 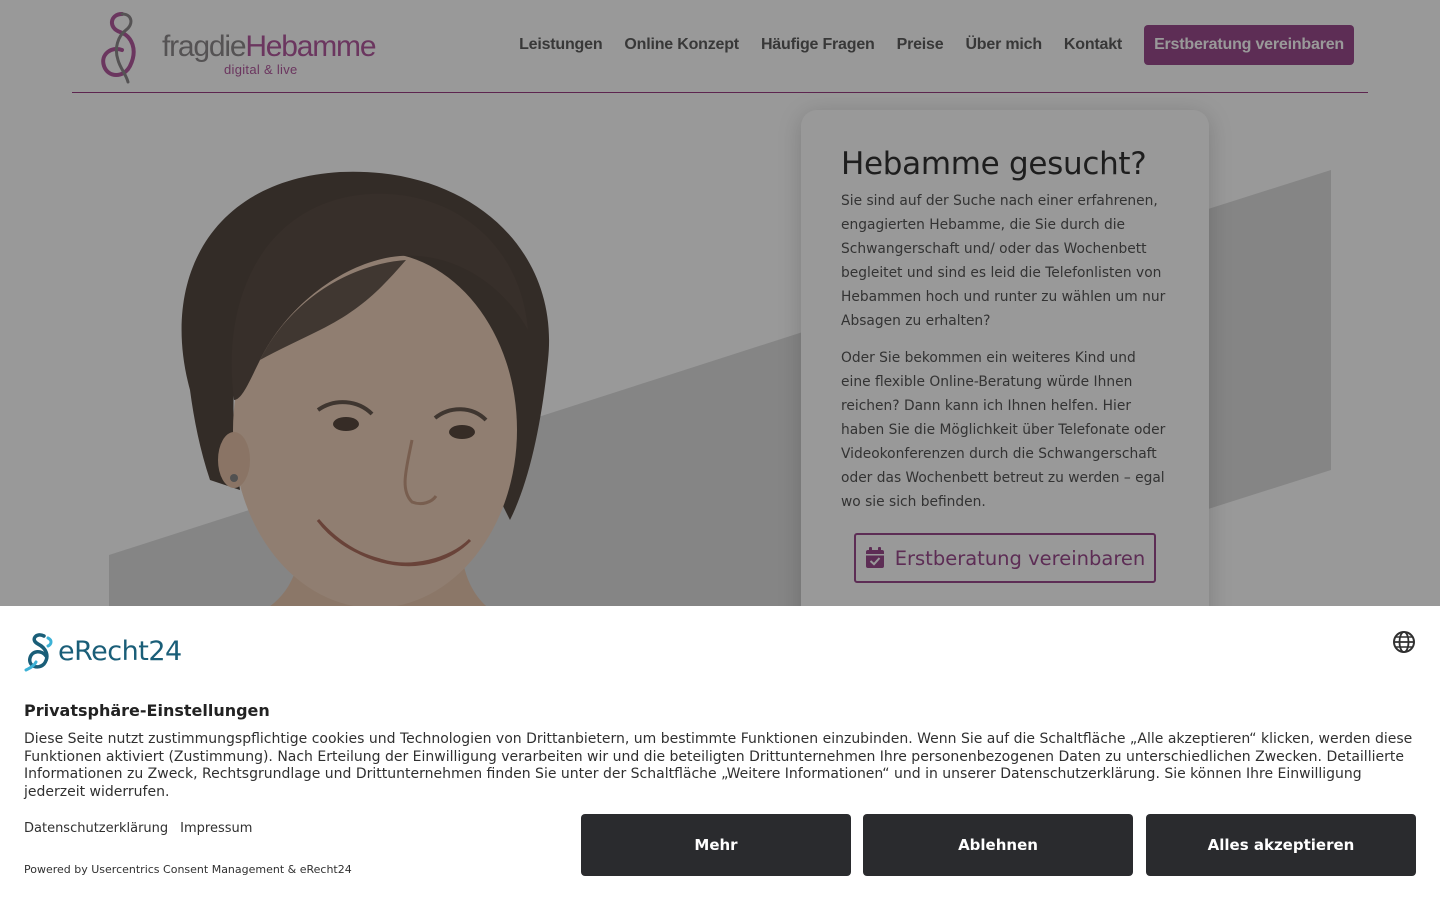 I want to click on consent-title: Privatsphäre-Einstellungen, so click(x=147, y=710).